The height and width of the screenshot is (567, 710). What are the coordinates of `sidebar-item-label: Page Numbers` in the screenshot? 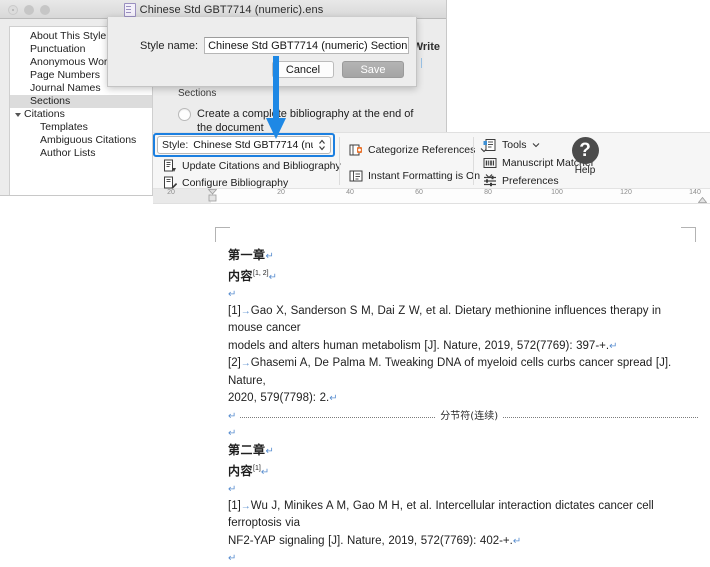 It's located at (65, 75).